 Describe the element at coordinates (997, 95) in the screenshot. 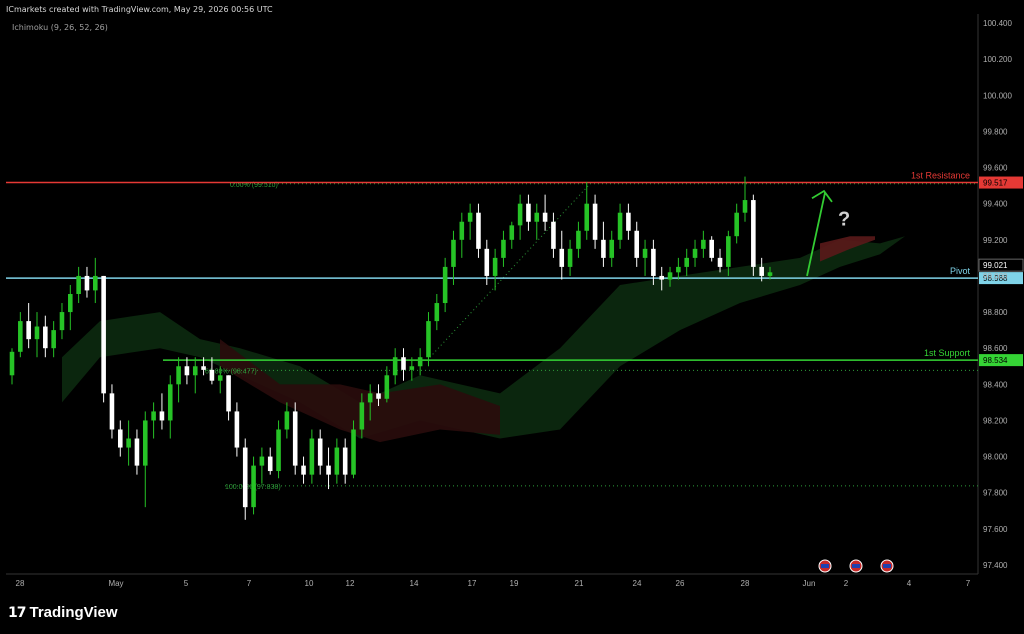

I see `price-tick-label: 100.000` at that location.